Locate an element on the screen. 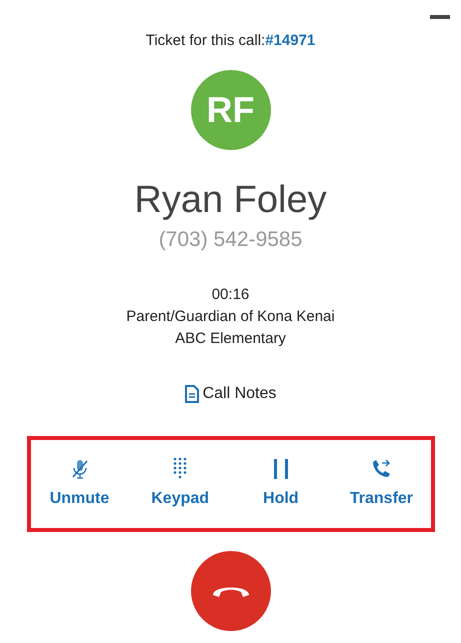  keypad-icon is located at coordinates (180, 467).